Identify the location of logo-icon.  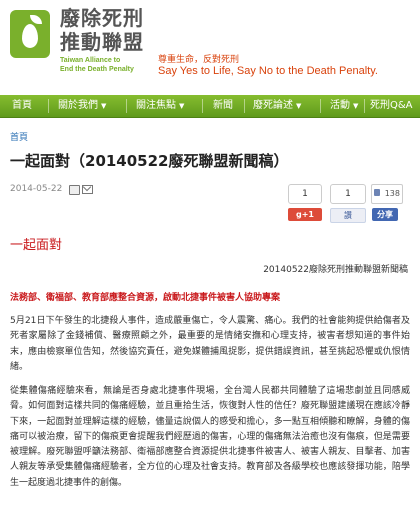
(30, 34).